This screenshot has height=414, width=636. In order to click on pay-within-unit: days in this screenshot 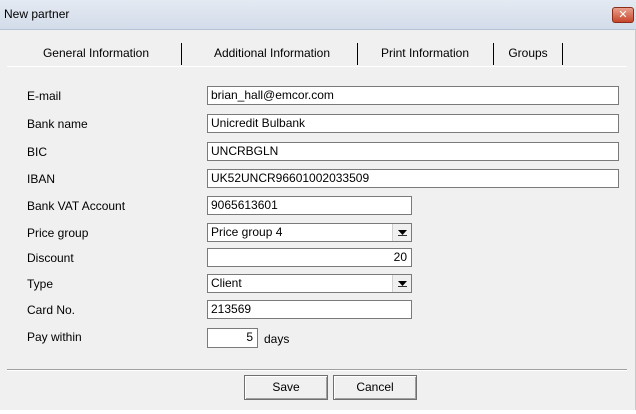, I will do `click(277, 339)`.